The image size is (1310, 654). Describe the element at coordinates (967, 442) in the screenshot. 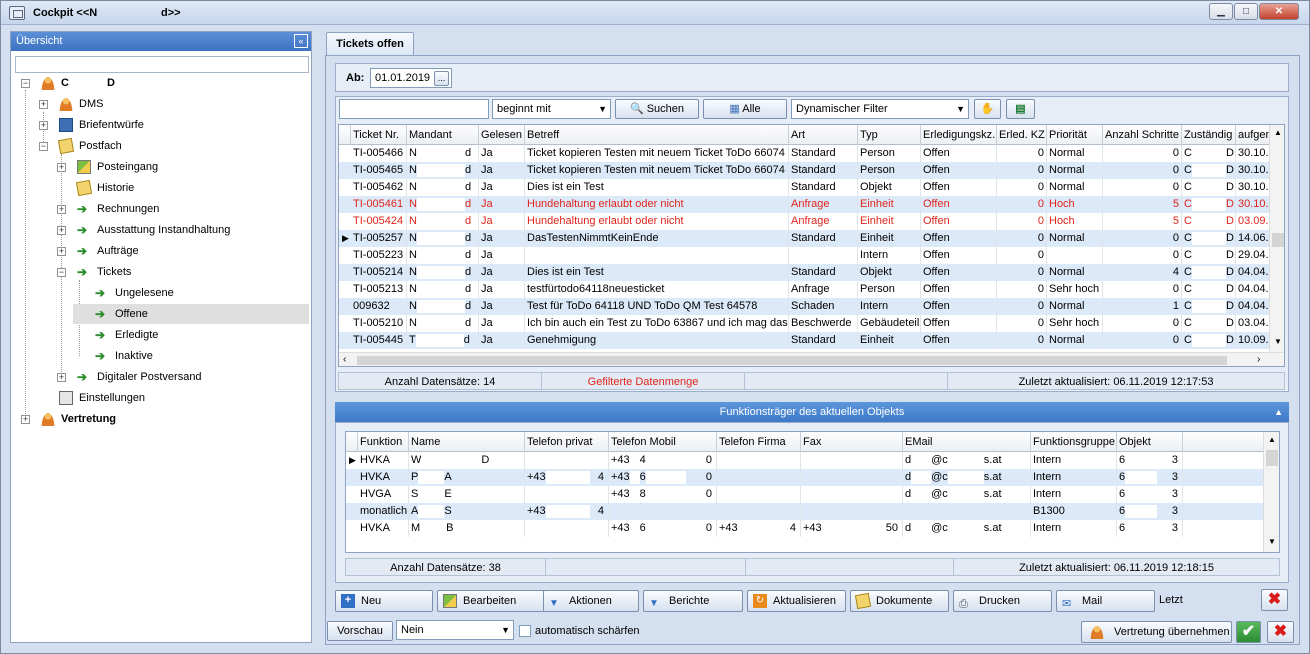

I see `col-email: EMail` at that location.